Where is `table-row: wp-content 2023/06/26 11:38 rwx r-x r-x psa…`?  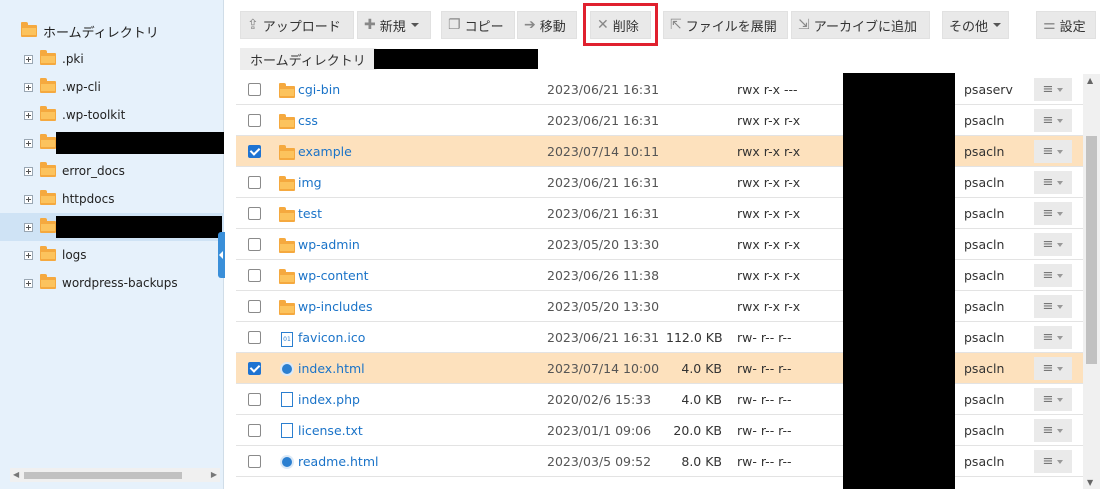
table-row: wp-content 2023/06/26 11:38 rwx r-x r-x psa… is located at coordinates (659, 275).